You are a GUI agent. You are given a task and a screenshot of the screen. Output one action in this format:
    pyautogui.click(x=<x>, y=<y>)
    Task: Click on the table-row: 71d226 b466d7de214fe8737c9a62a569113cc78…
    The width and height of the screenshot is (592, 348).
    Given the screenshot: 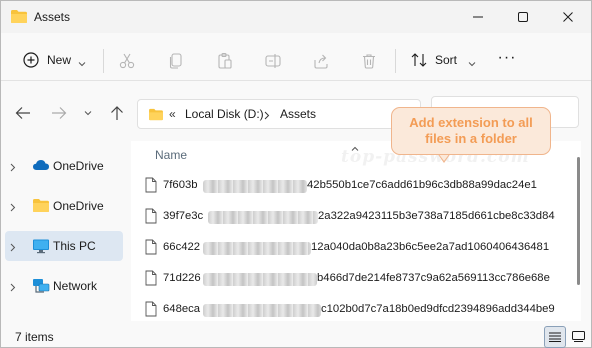 What is the action you would take?
    pyautogui.click(x=351, y=279)
    